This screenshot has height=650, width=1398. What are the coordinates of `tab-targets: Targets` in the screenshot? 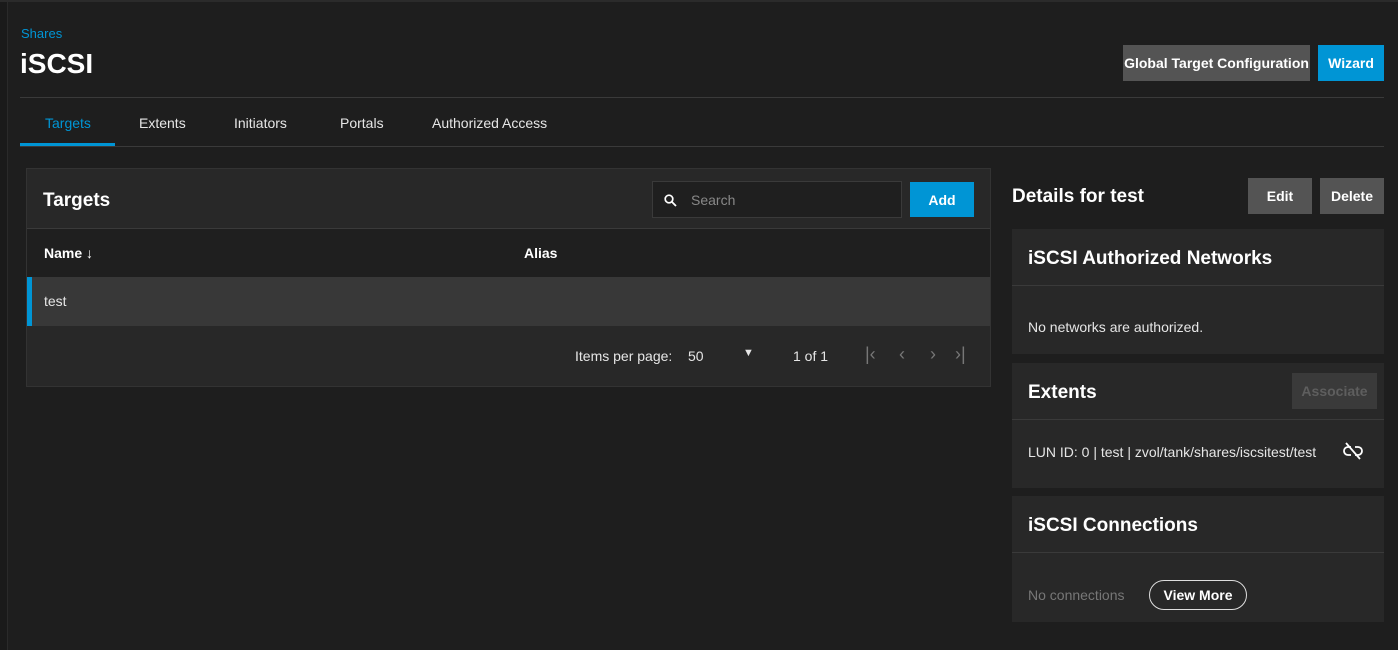 It's located at (68, 123).